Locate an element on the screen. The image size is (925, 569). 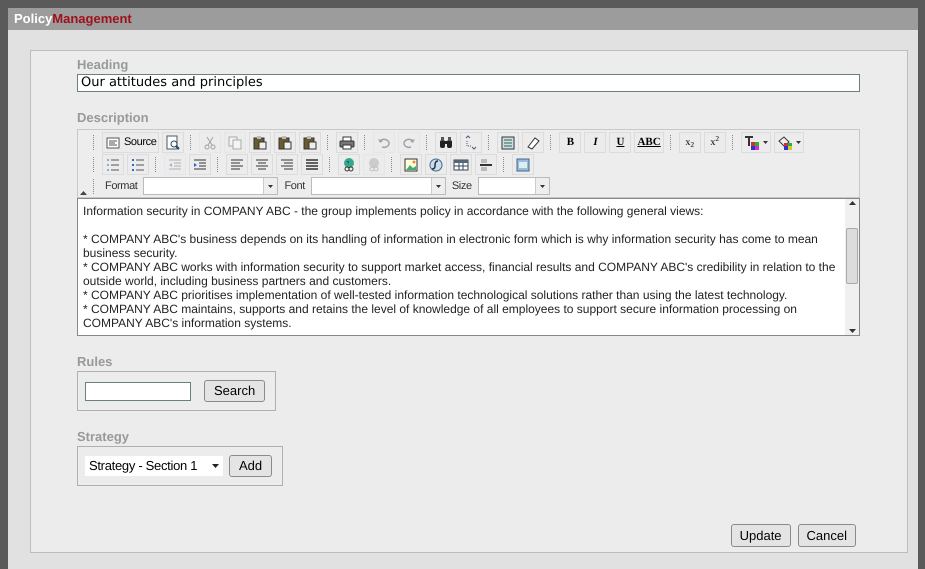
horizontal-rule-button is located at coordinates (486, 164).